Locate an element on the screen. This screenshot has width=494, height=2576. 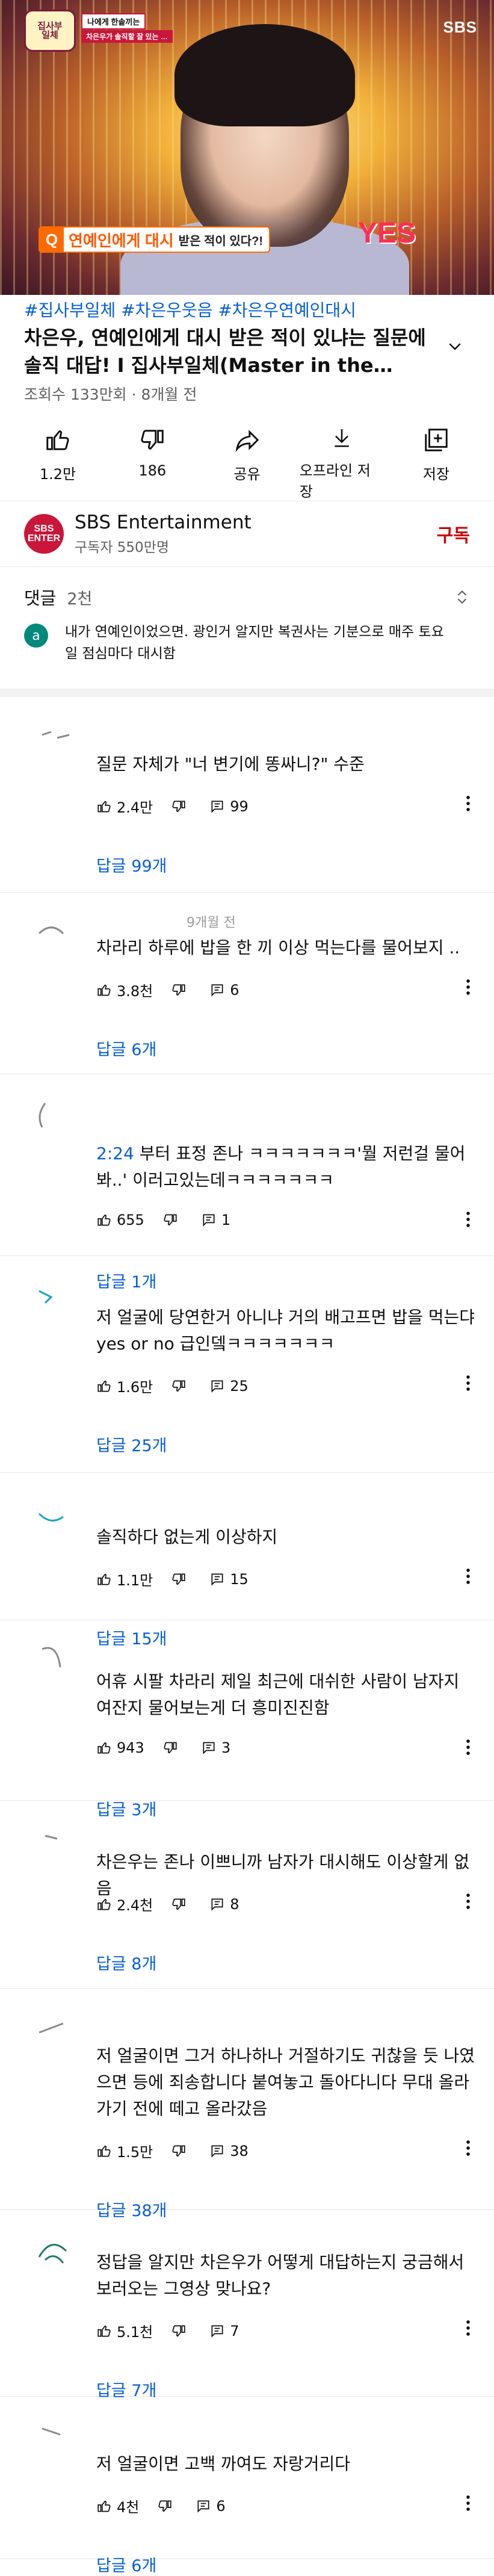
download-button: 오프라인 저장 is located at coordinates (342, 464).